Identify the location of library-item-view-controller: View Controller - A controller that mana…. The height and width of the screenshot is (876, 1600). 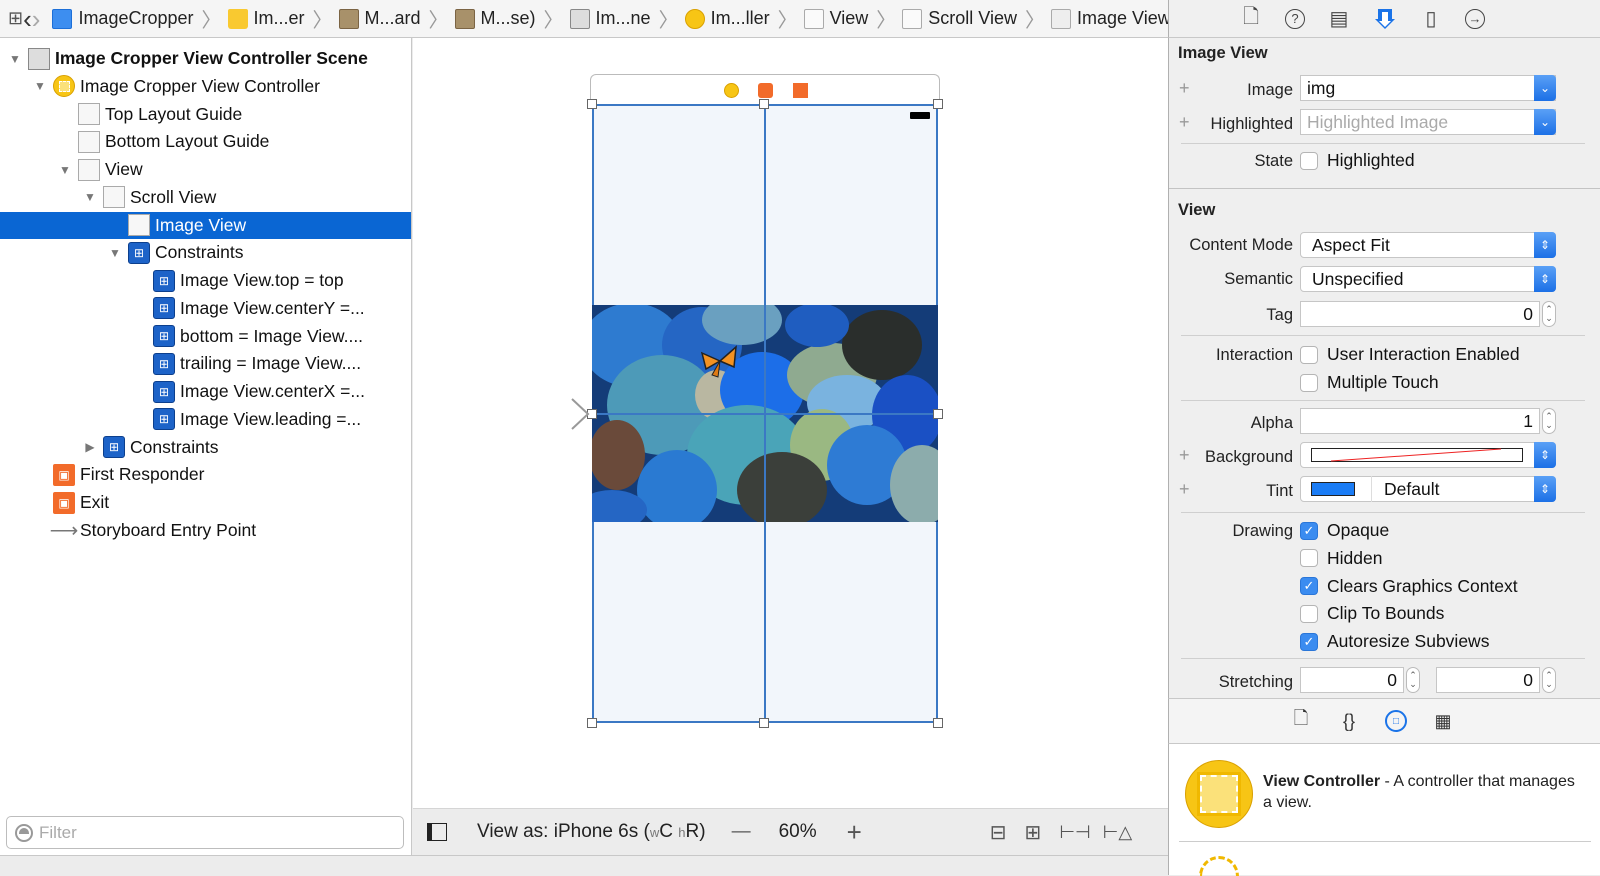
(1423, 792).